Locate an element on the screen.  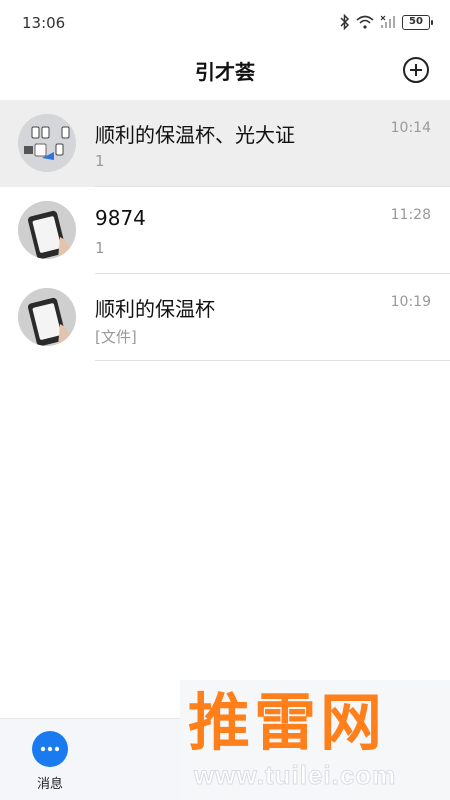
page-title: 引才荟 is located at coordinates (225, 72).